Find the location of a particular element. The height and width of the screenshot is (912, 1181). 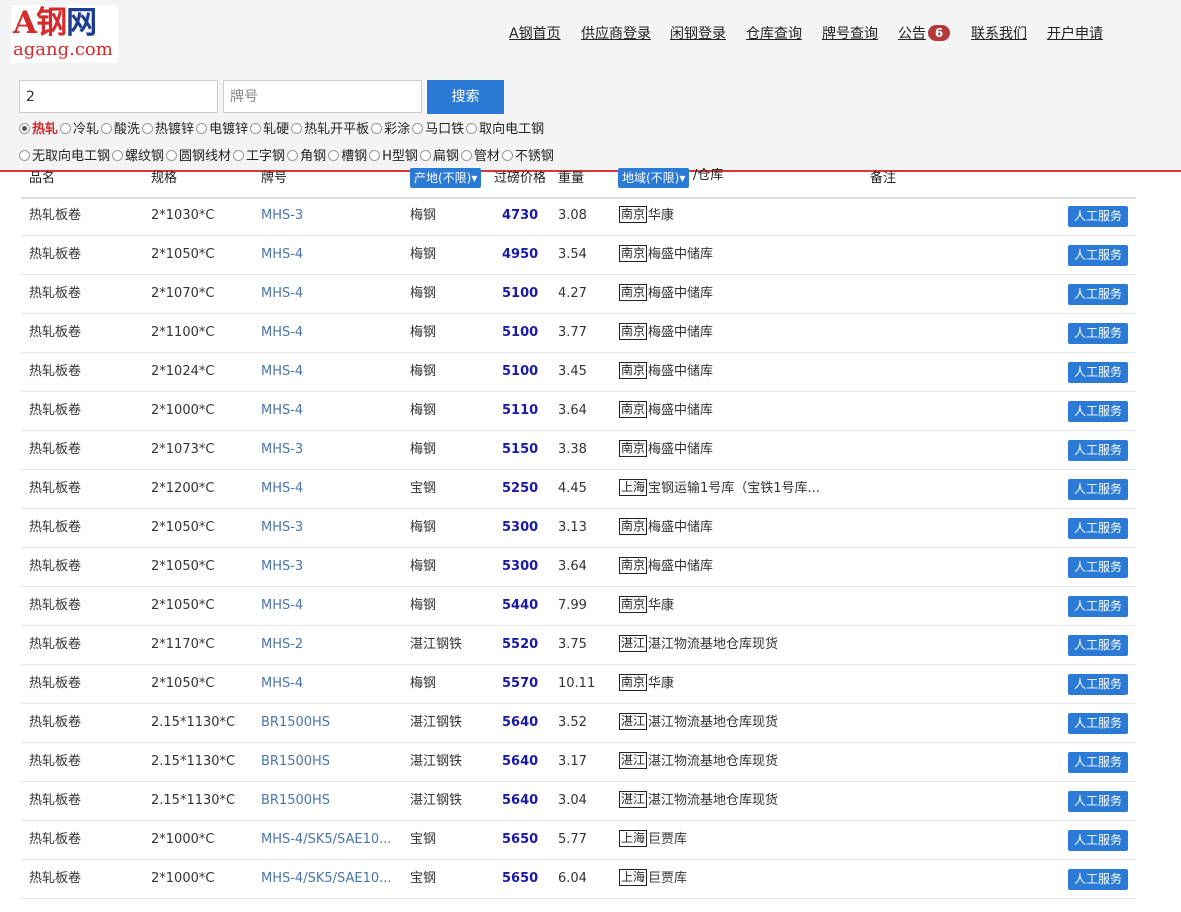

grade-search-input is located at coordinates (322, 96).